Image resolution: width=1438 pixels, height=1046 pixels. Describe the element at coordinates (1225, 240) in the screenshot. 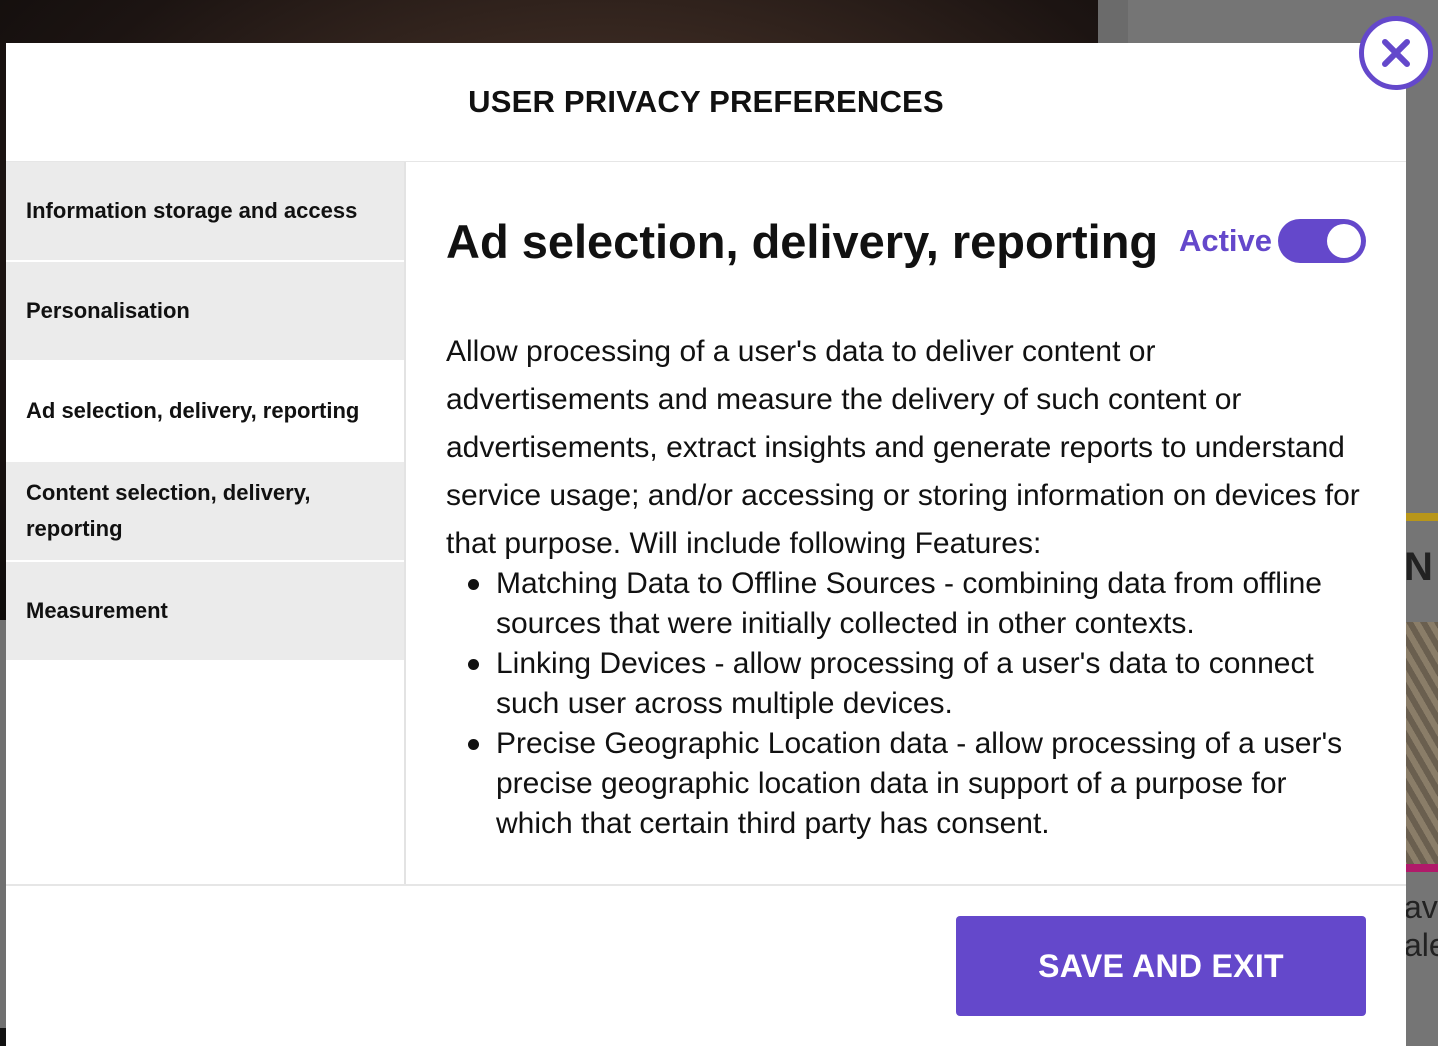

I see `toggle-label: Active` at that location.